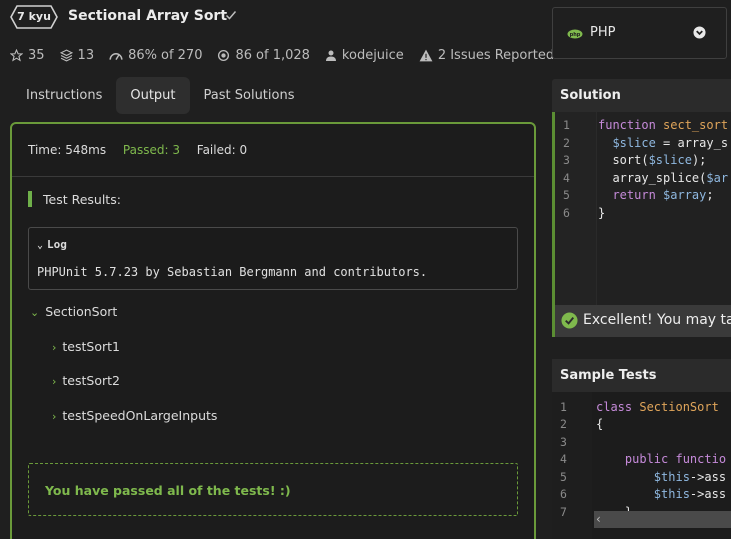  Describe the element at coordinates (598, 519) in the screenshot. I see `scroll-left-icon: ‹` at that location.